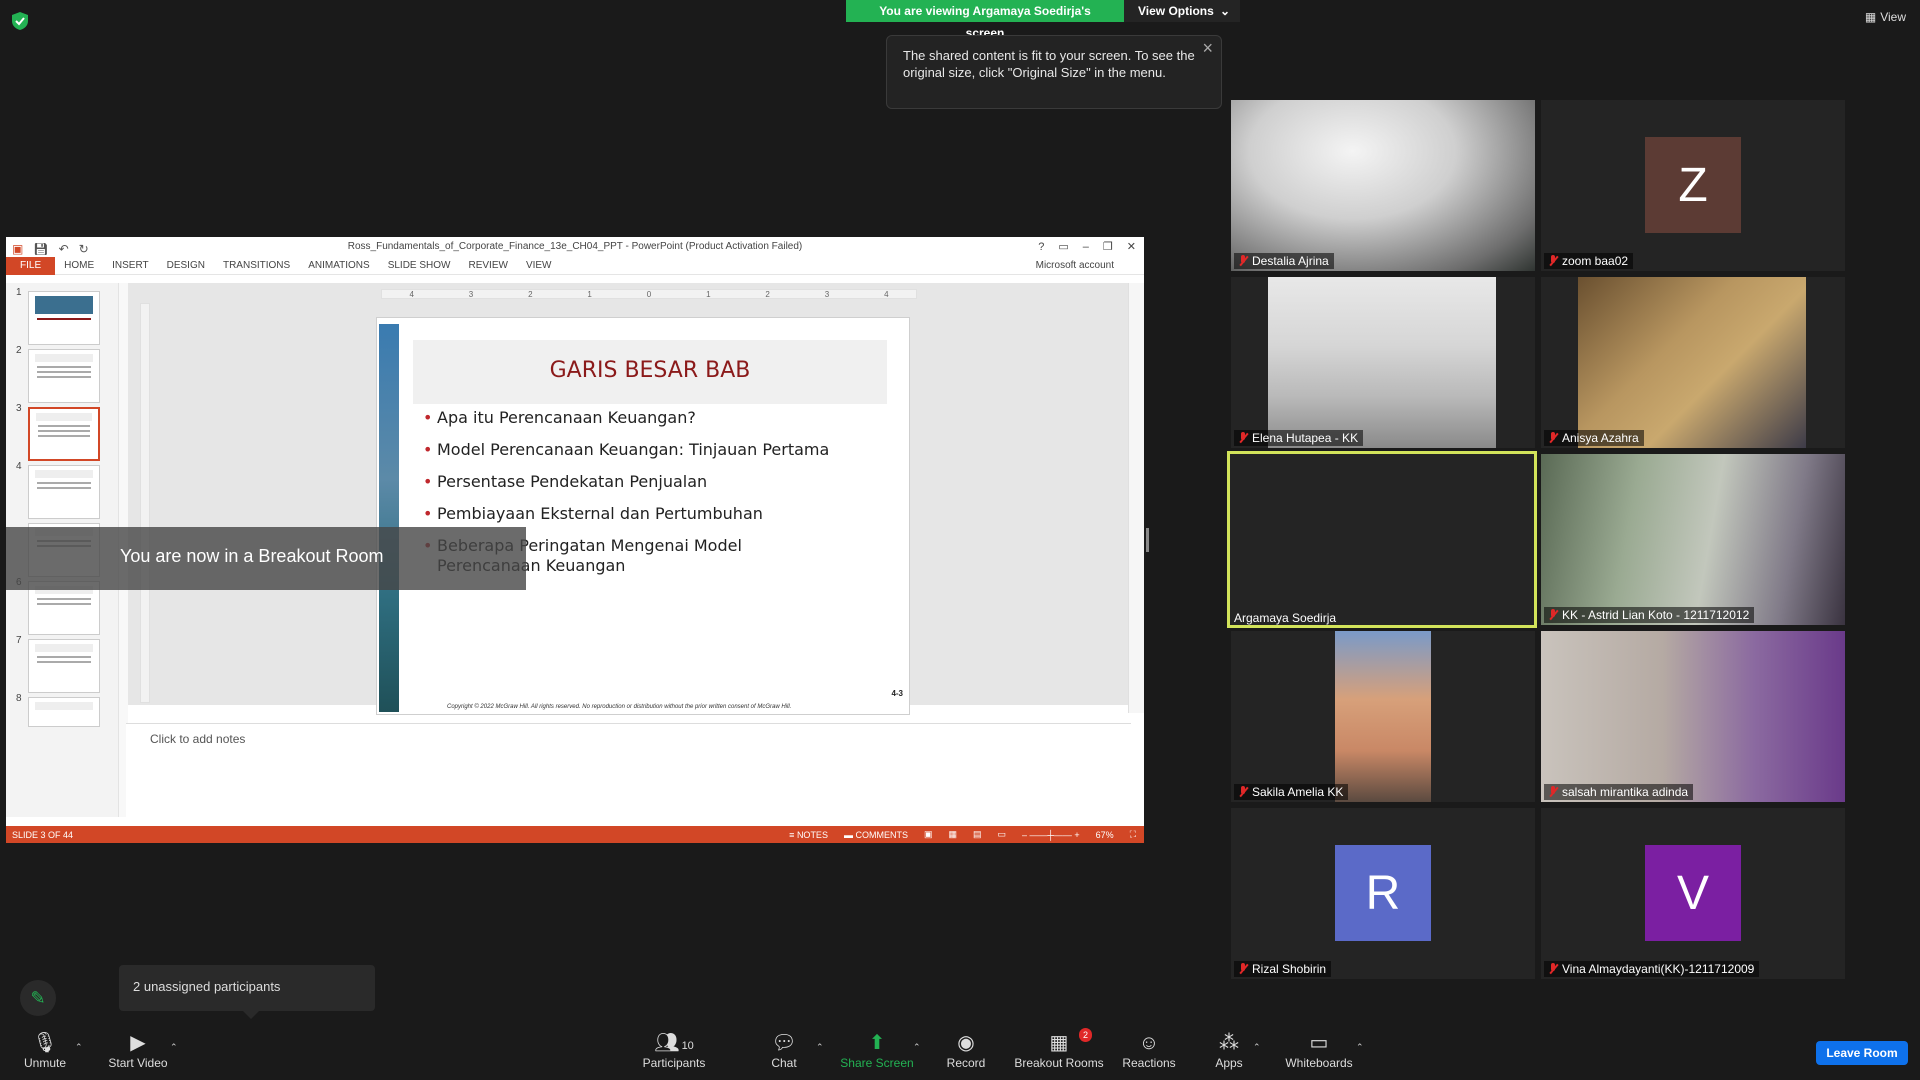 This screenshot has width=1920, height=1080. What do you see at coordinates (45, 1043) in the screenshot?
I see `muted-mic-icon: 🎙︎ ⌃` at bounding box center [45, 1043].